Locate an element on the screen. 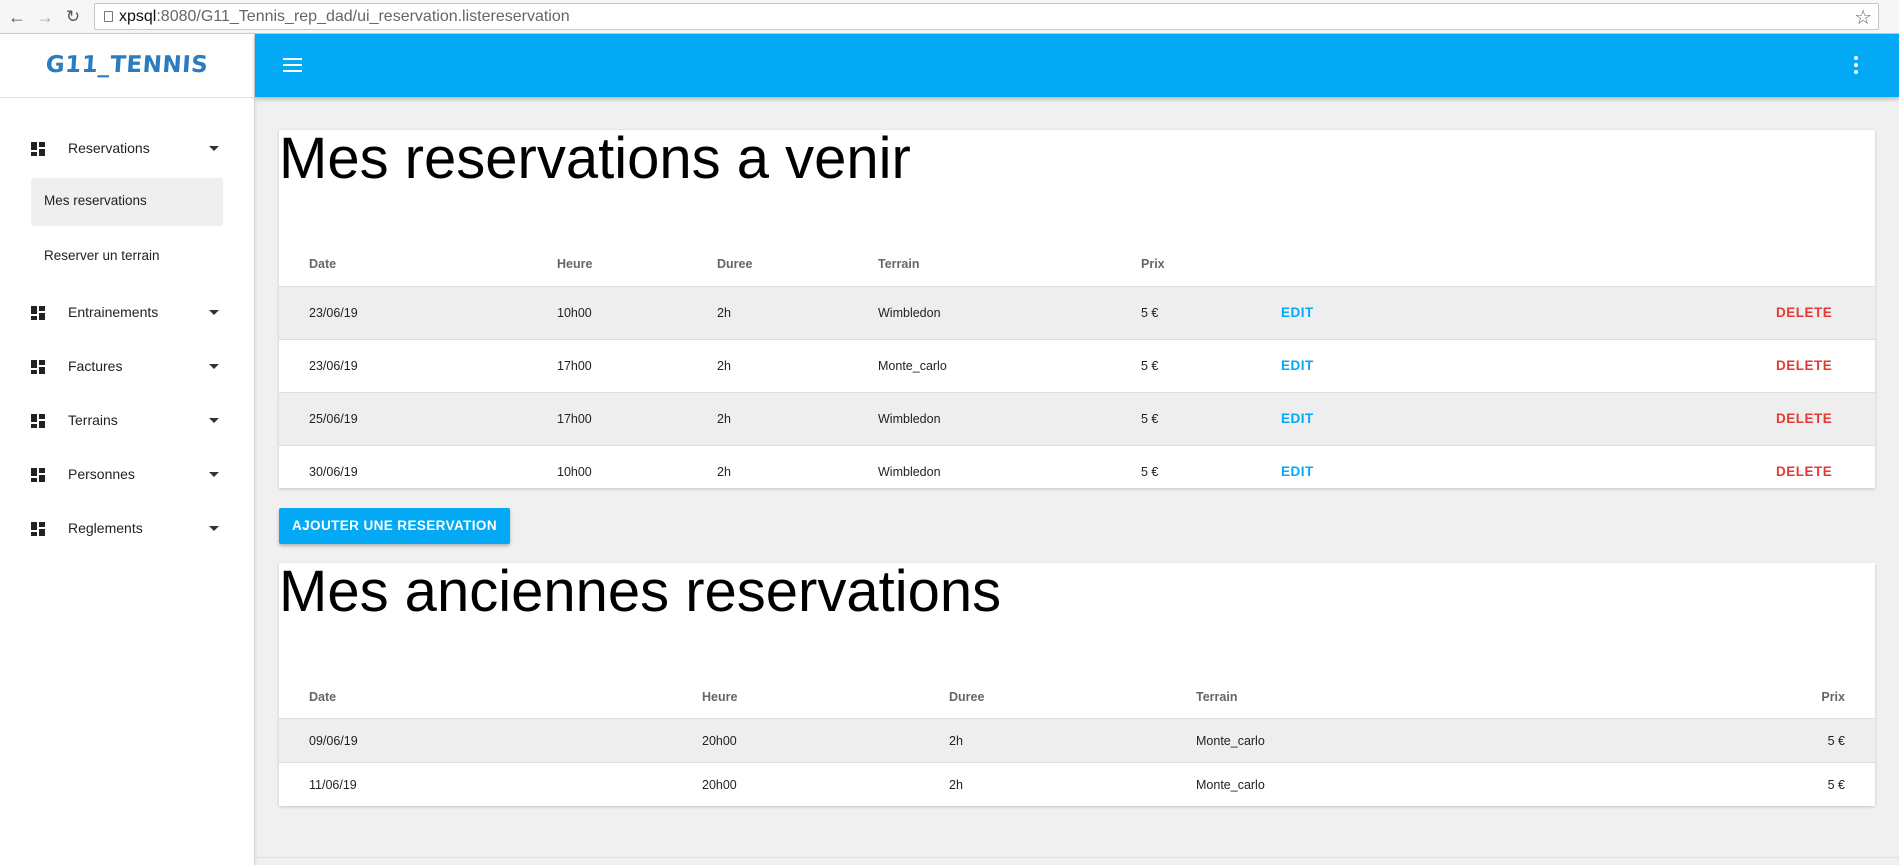 The height and width of the screenshot is (865, 1899). sidebar-item-label: Reservations is located at coordinates (109, 148).